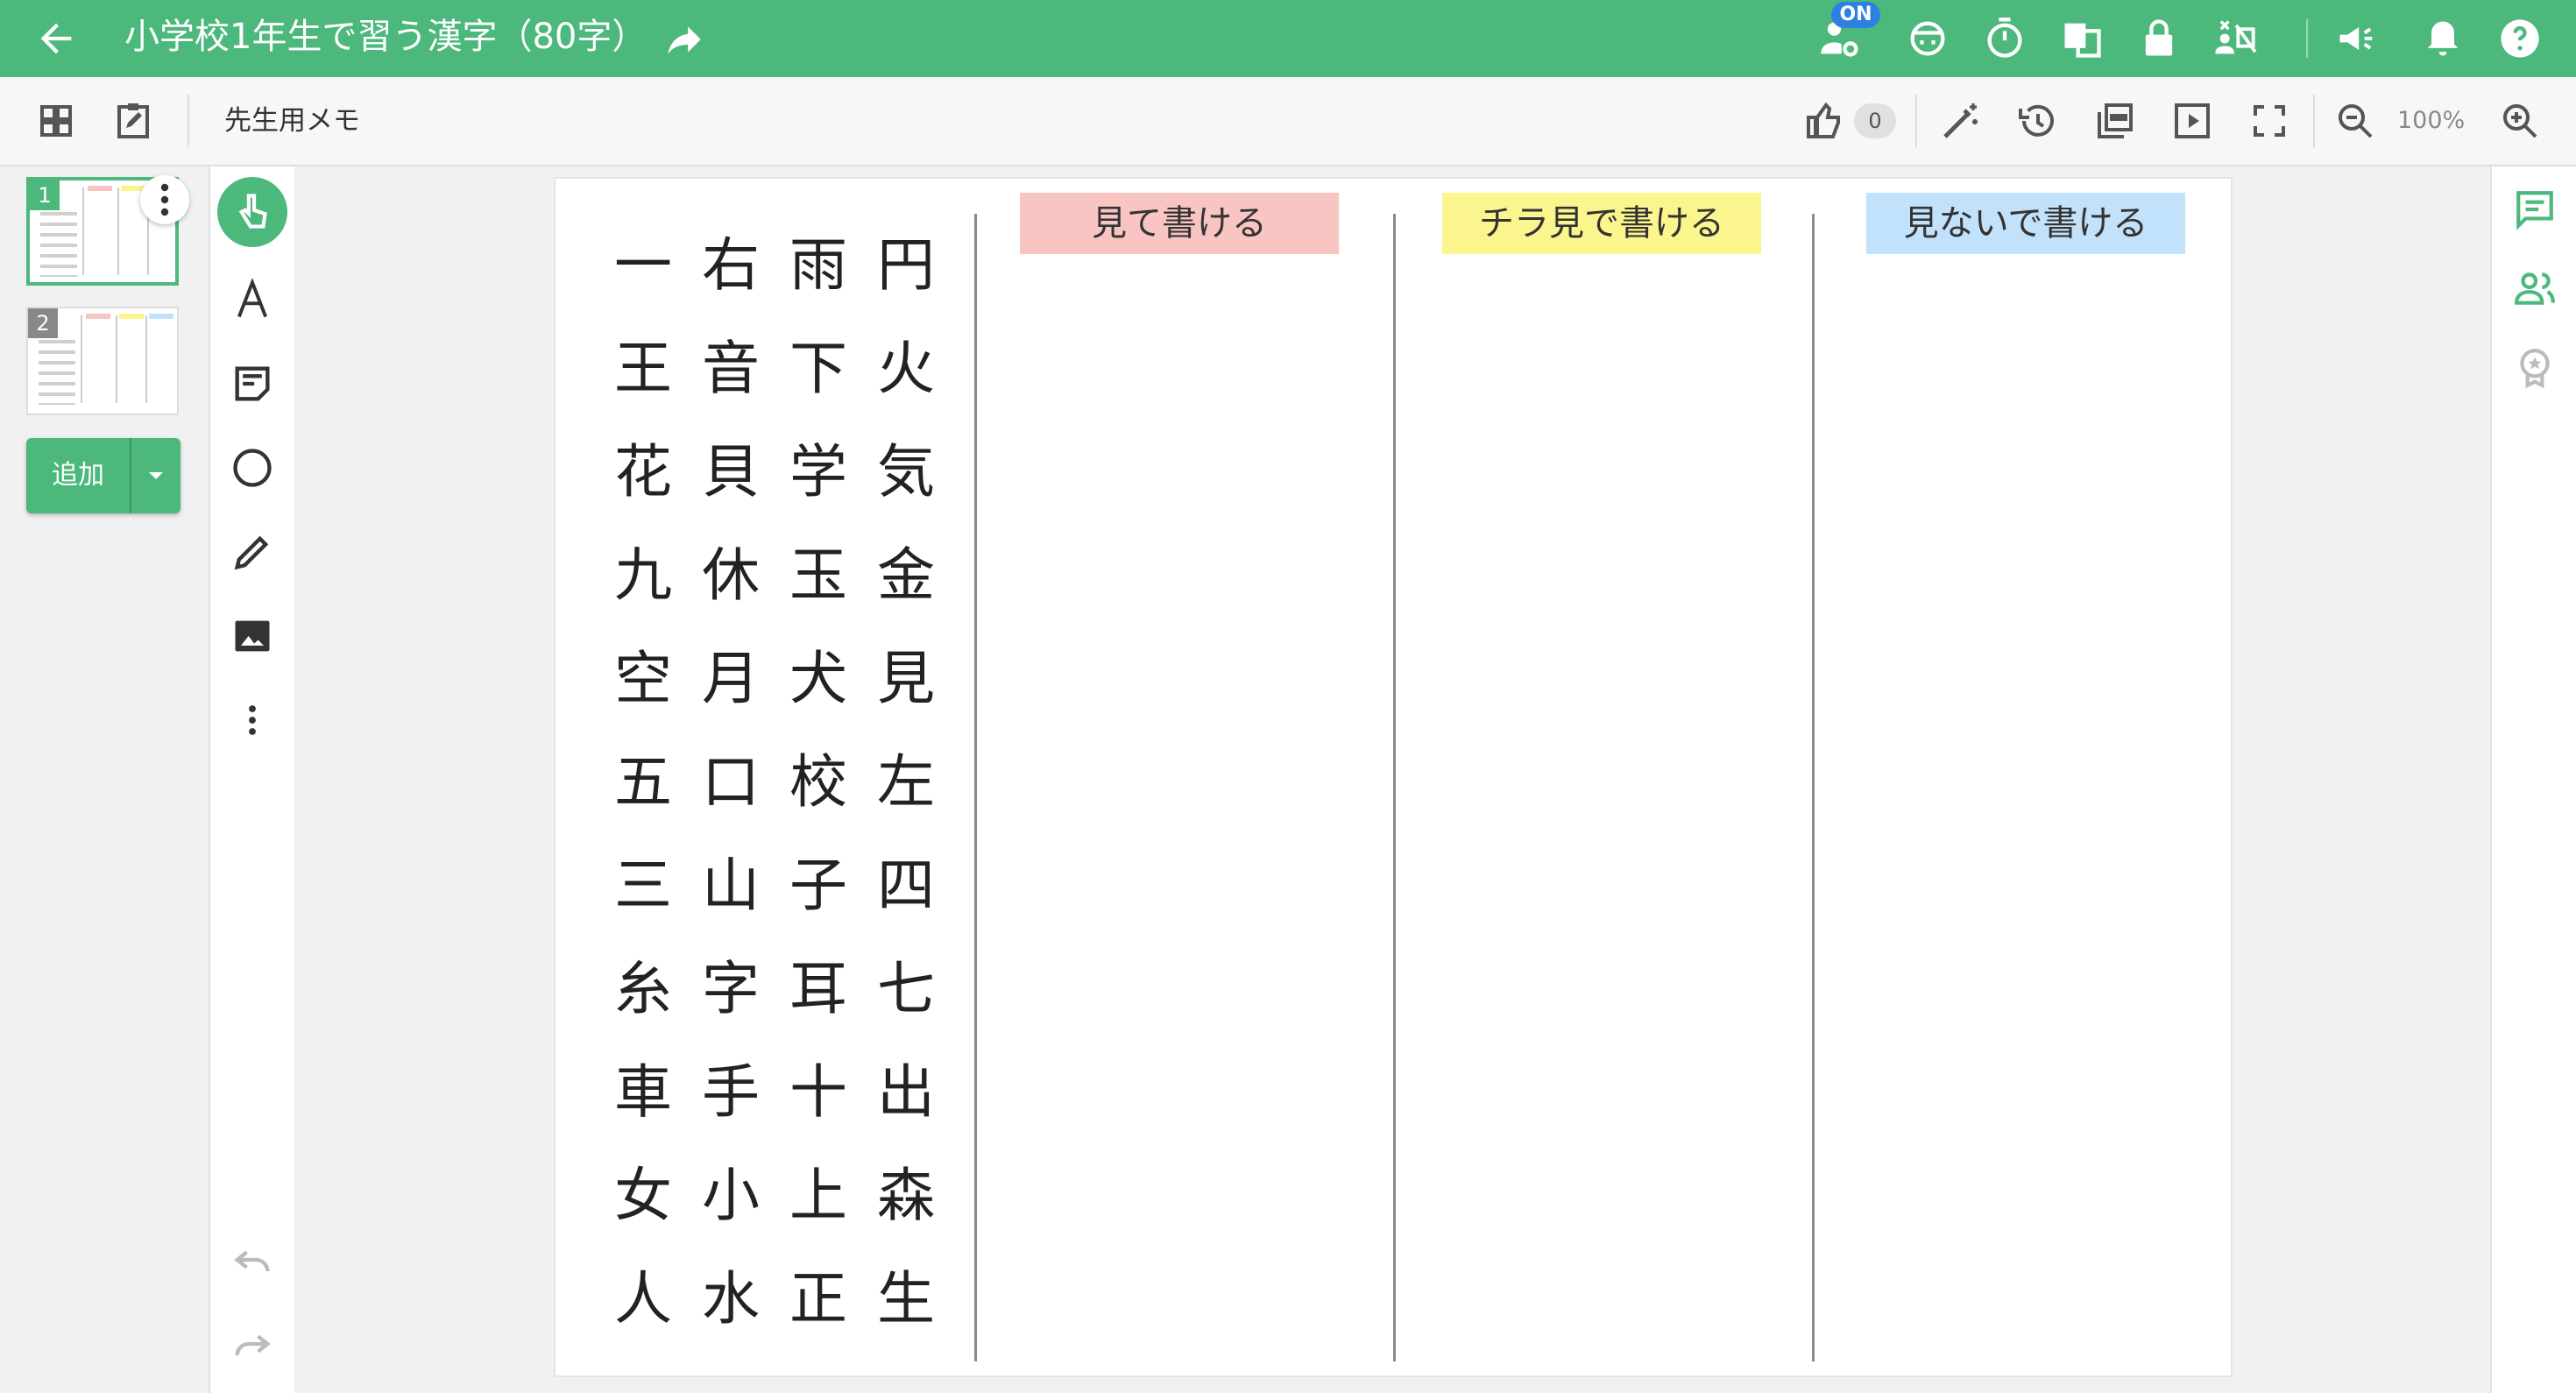 The height and width of the screenshot is (1393, 2576). I want to click on more-vert-icon, so click(164, 200).